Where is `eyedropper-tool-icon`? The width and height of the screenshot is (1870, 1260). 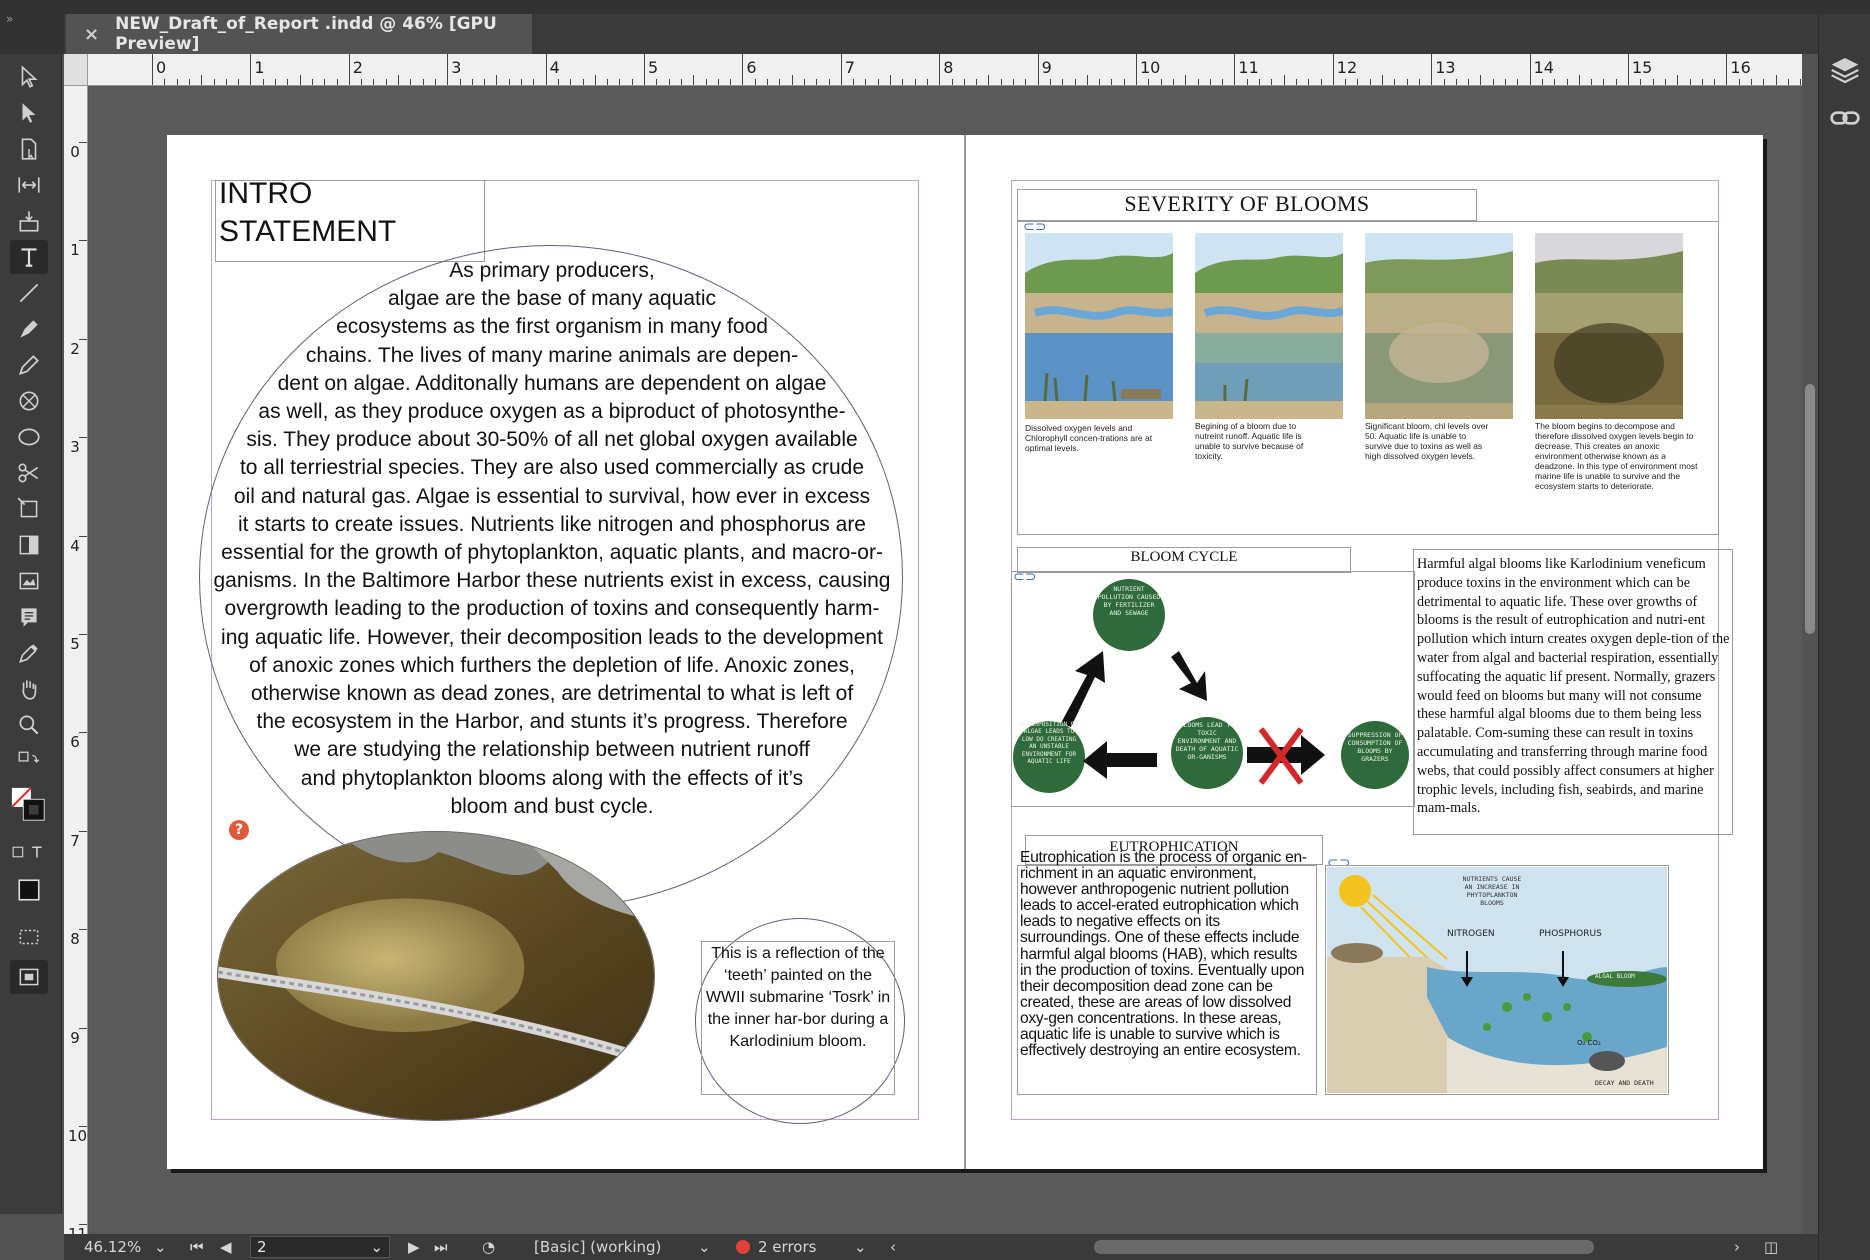 eyedropper-tool-icon is located at coordinates (29, 653).